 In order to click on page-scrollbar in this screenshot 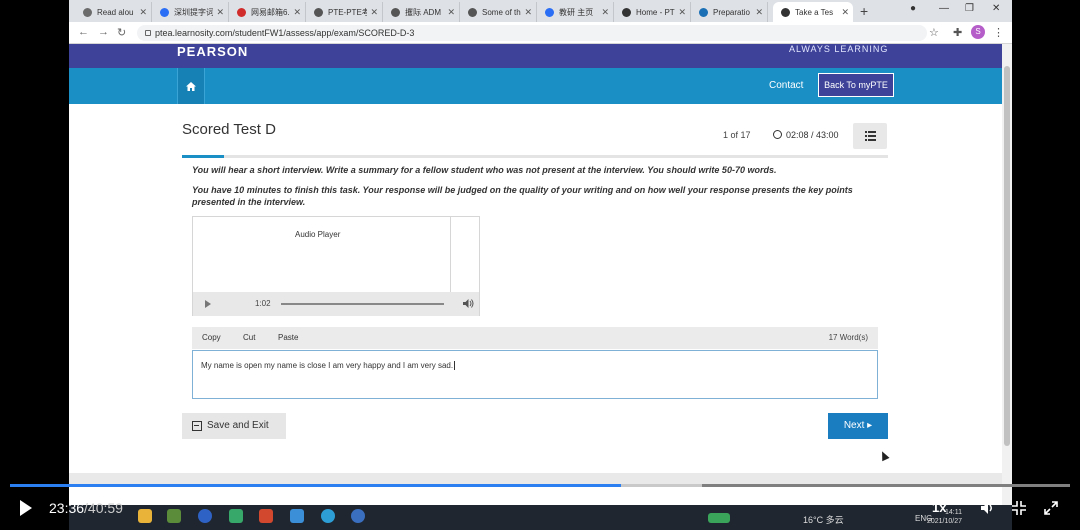, I will do `click(1007, 287)`.